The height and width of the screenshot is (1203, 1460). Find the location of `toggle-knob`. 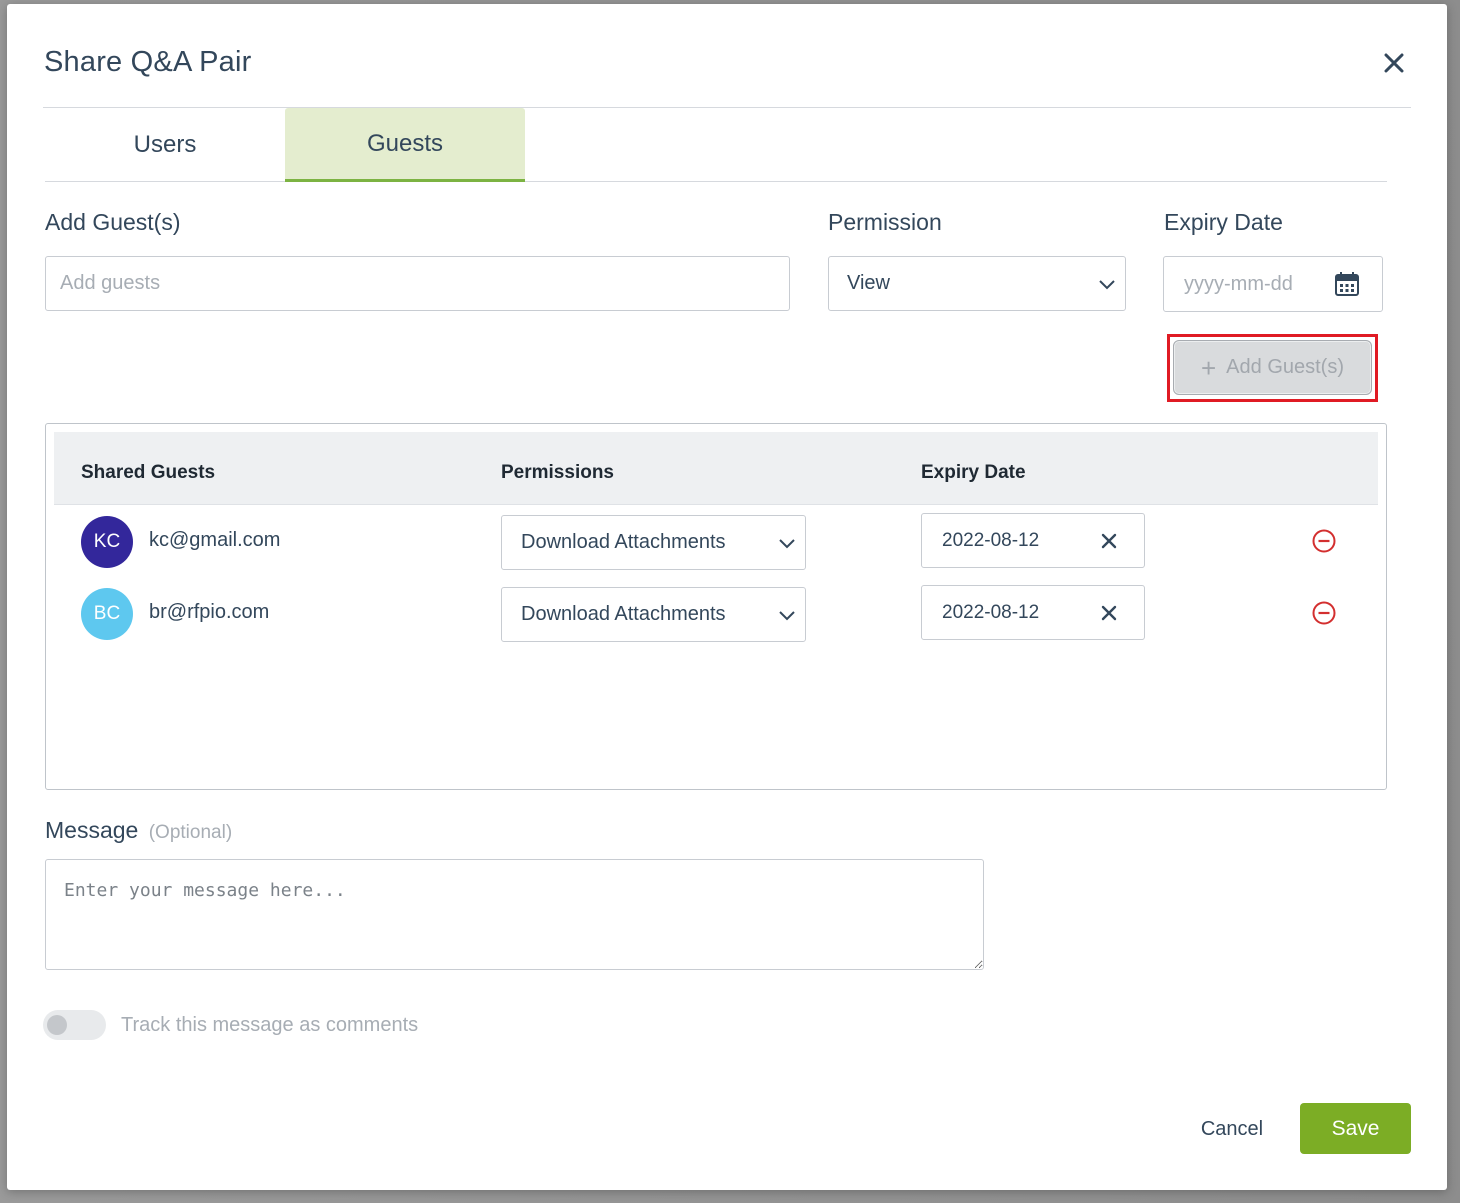

toggle-knob is located at coordinates (57, 1025).